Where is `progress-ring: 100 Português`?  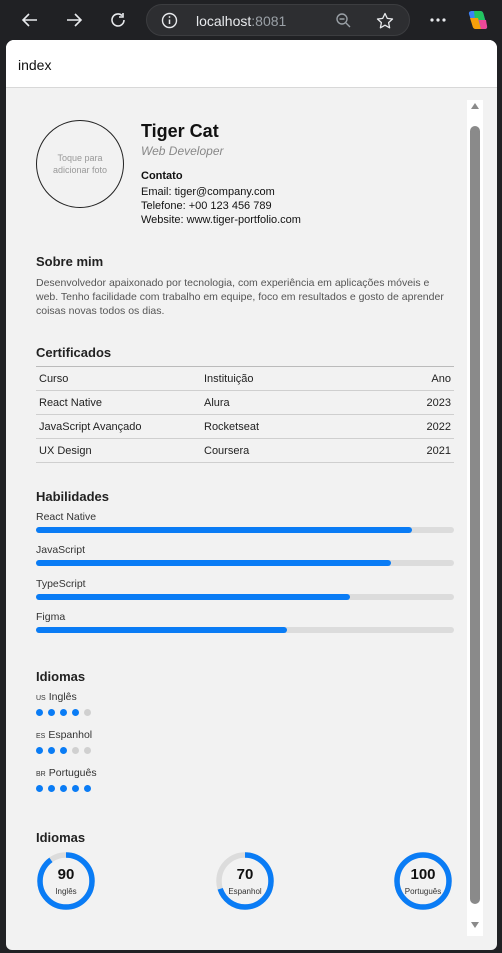
progress-ring: 100 Português is located at coordinates (423, 881).